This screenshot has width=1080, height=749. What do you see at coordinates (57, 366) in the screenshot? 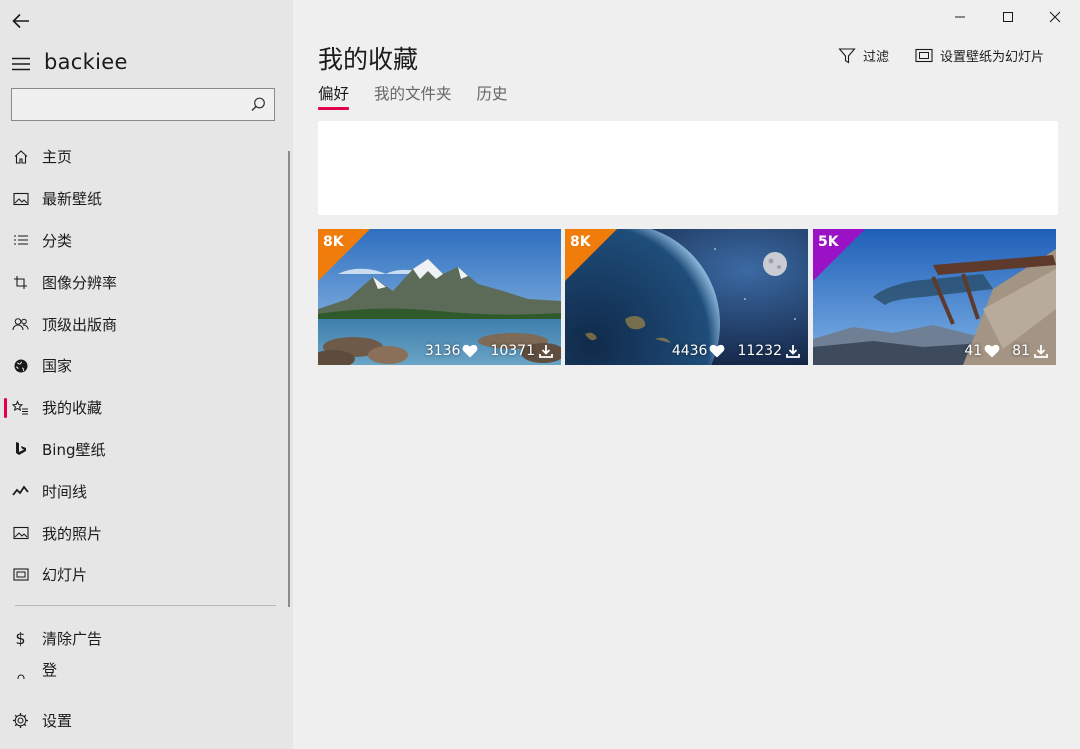
I see `sidebar-item-label: 国家` at bounding box center [57, 366].